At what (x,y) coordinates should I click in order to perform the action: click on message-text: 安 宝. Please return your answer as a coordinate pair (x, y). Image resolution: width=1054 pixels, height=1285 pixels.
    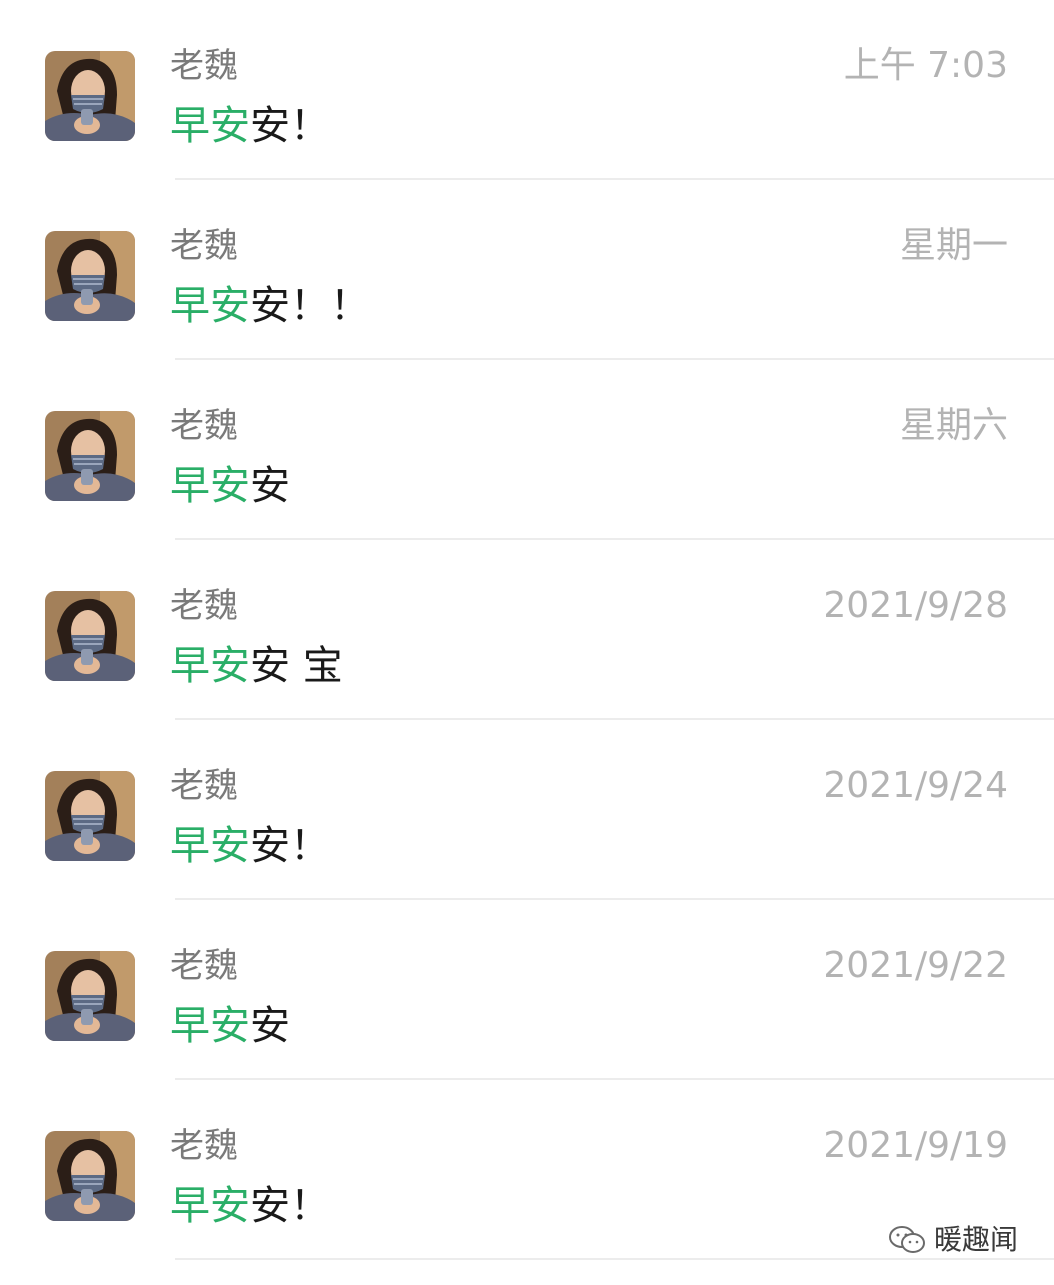
    Looking at the image, I should click on (296, 666).